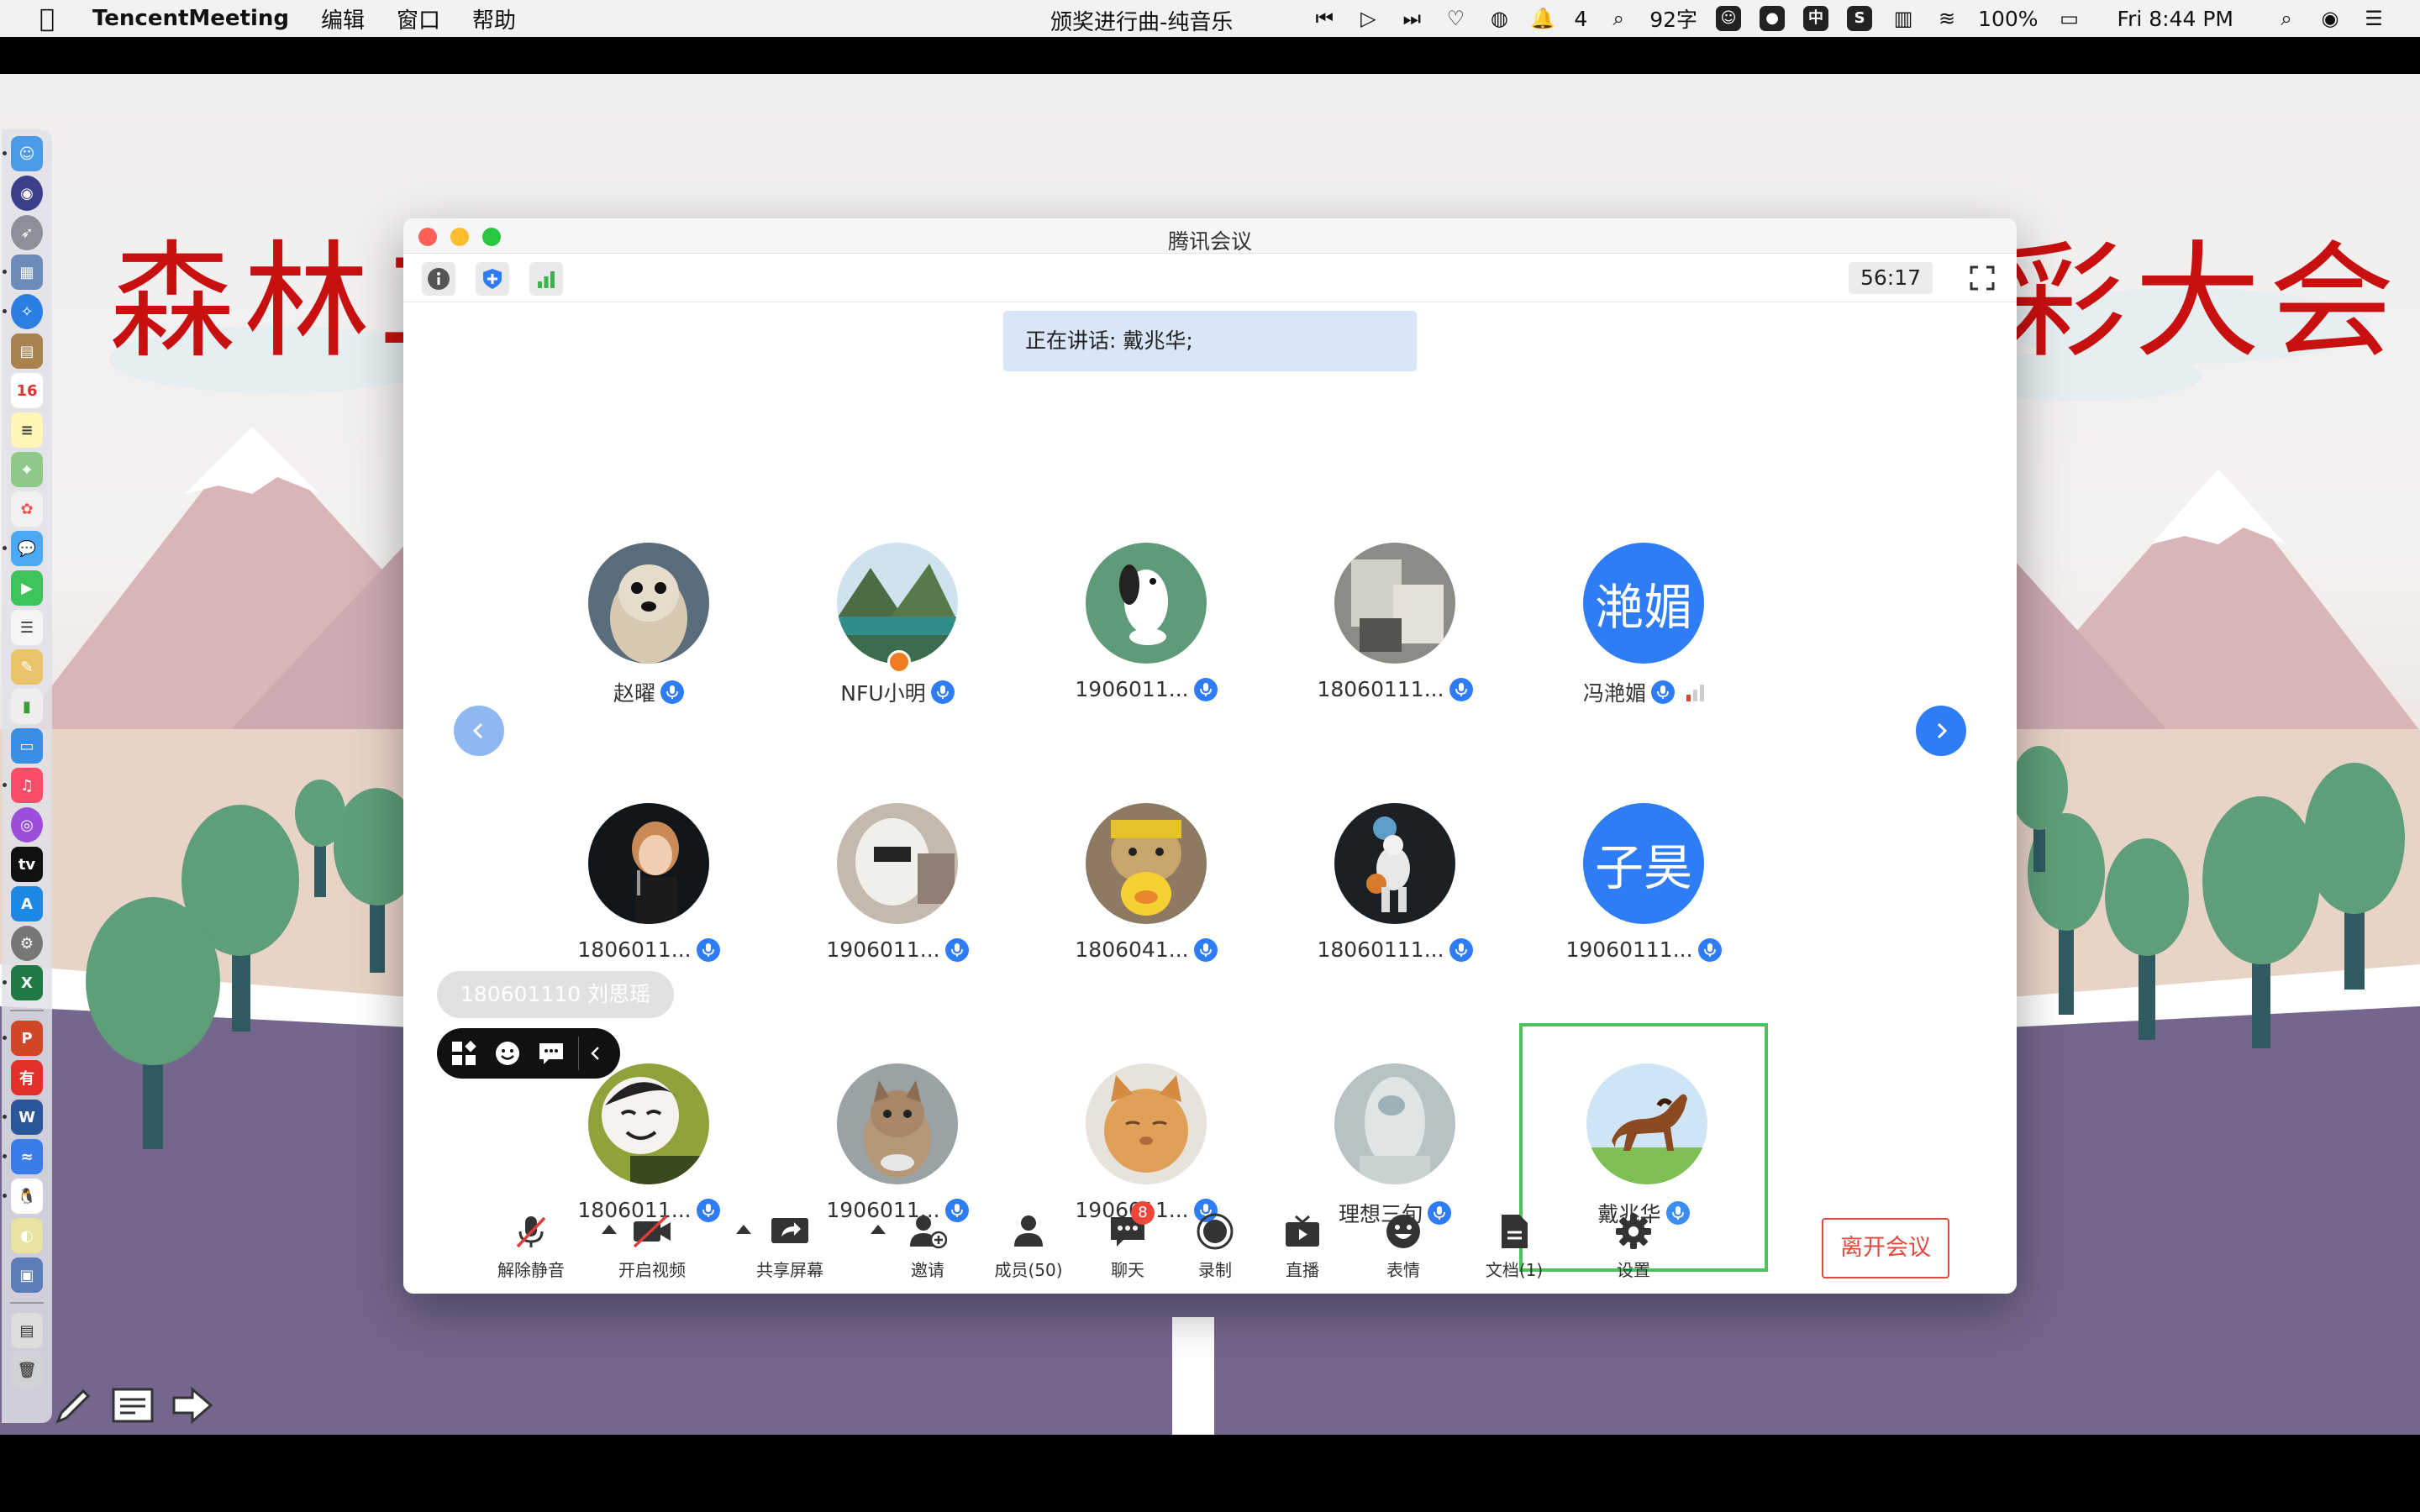  I want to click on menu-window: 窗口, so click(419, 18).